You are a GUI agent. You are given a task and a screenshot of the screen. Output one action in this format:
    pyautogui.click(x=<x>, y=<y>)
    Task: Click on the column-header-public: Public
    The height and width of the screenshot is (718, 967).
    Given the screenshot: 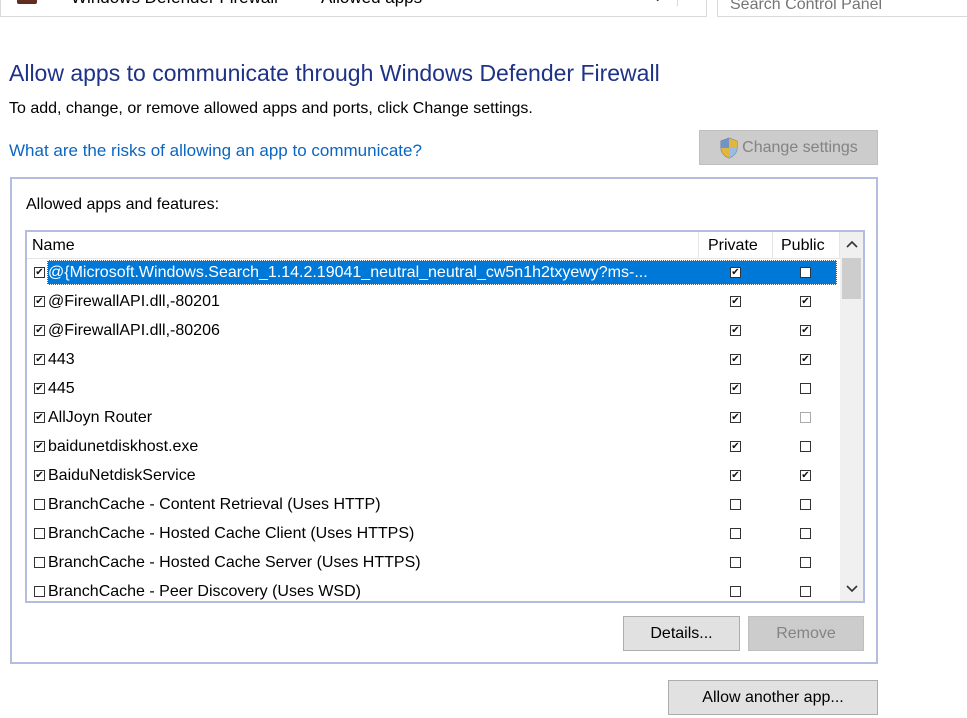 What is the action you would take?
    pyautogui.click(x=803, y=246)
    